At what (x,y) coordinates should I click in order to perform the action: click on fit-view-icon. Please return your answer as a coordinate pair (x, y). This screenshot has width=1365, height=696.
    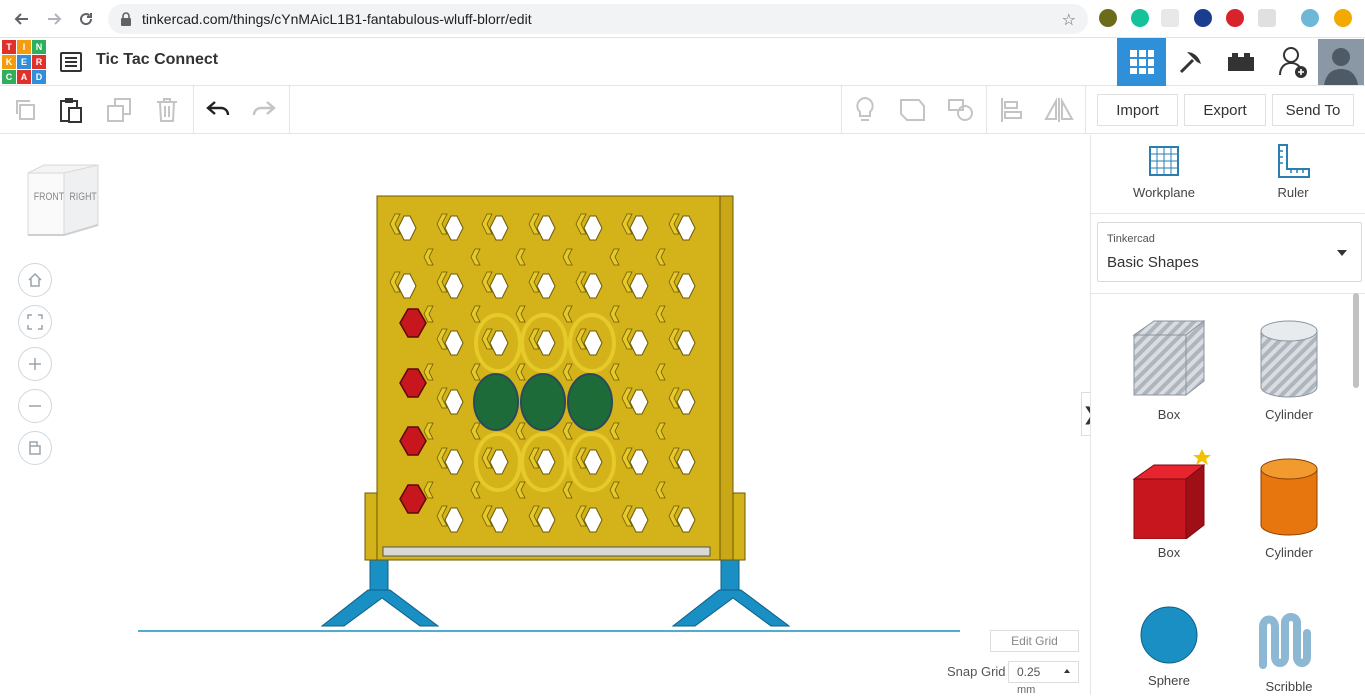
    Looking at the image, I should click on (35, 322).